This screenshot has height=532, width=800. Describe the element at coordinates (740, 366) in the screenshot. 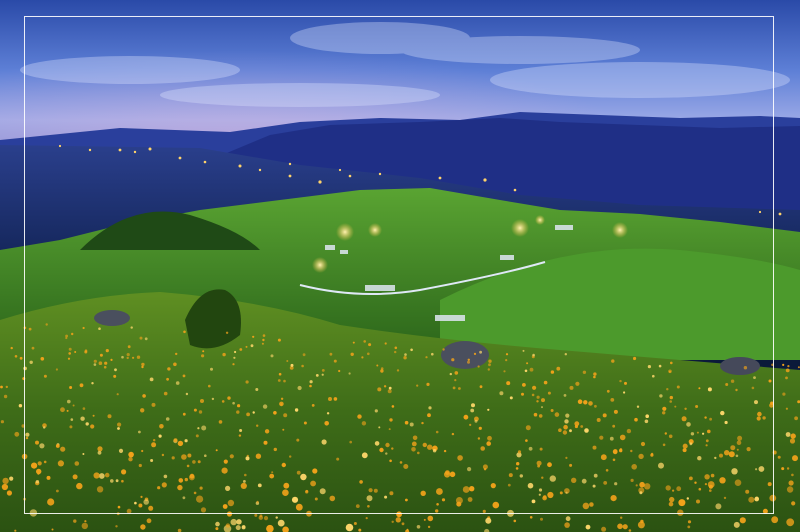

I see `rock-right` at that location.